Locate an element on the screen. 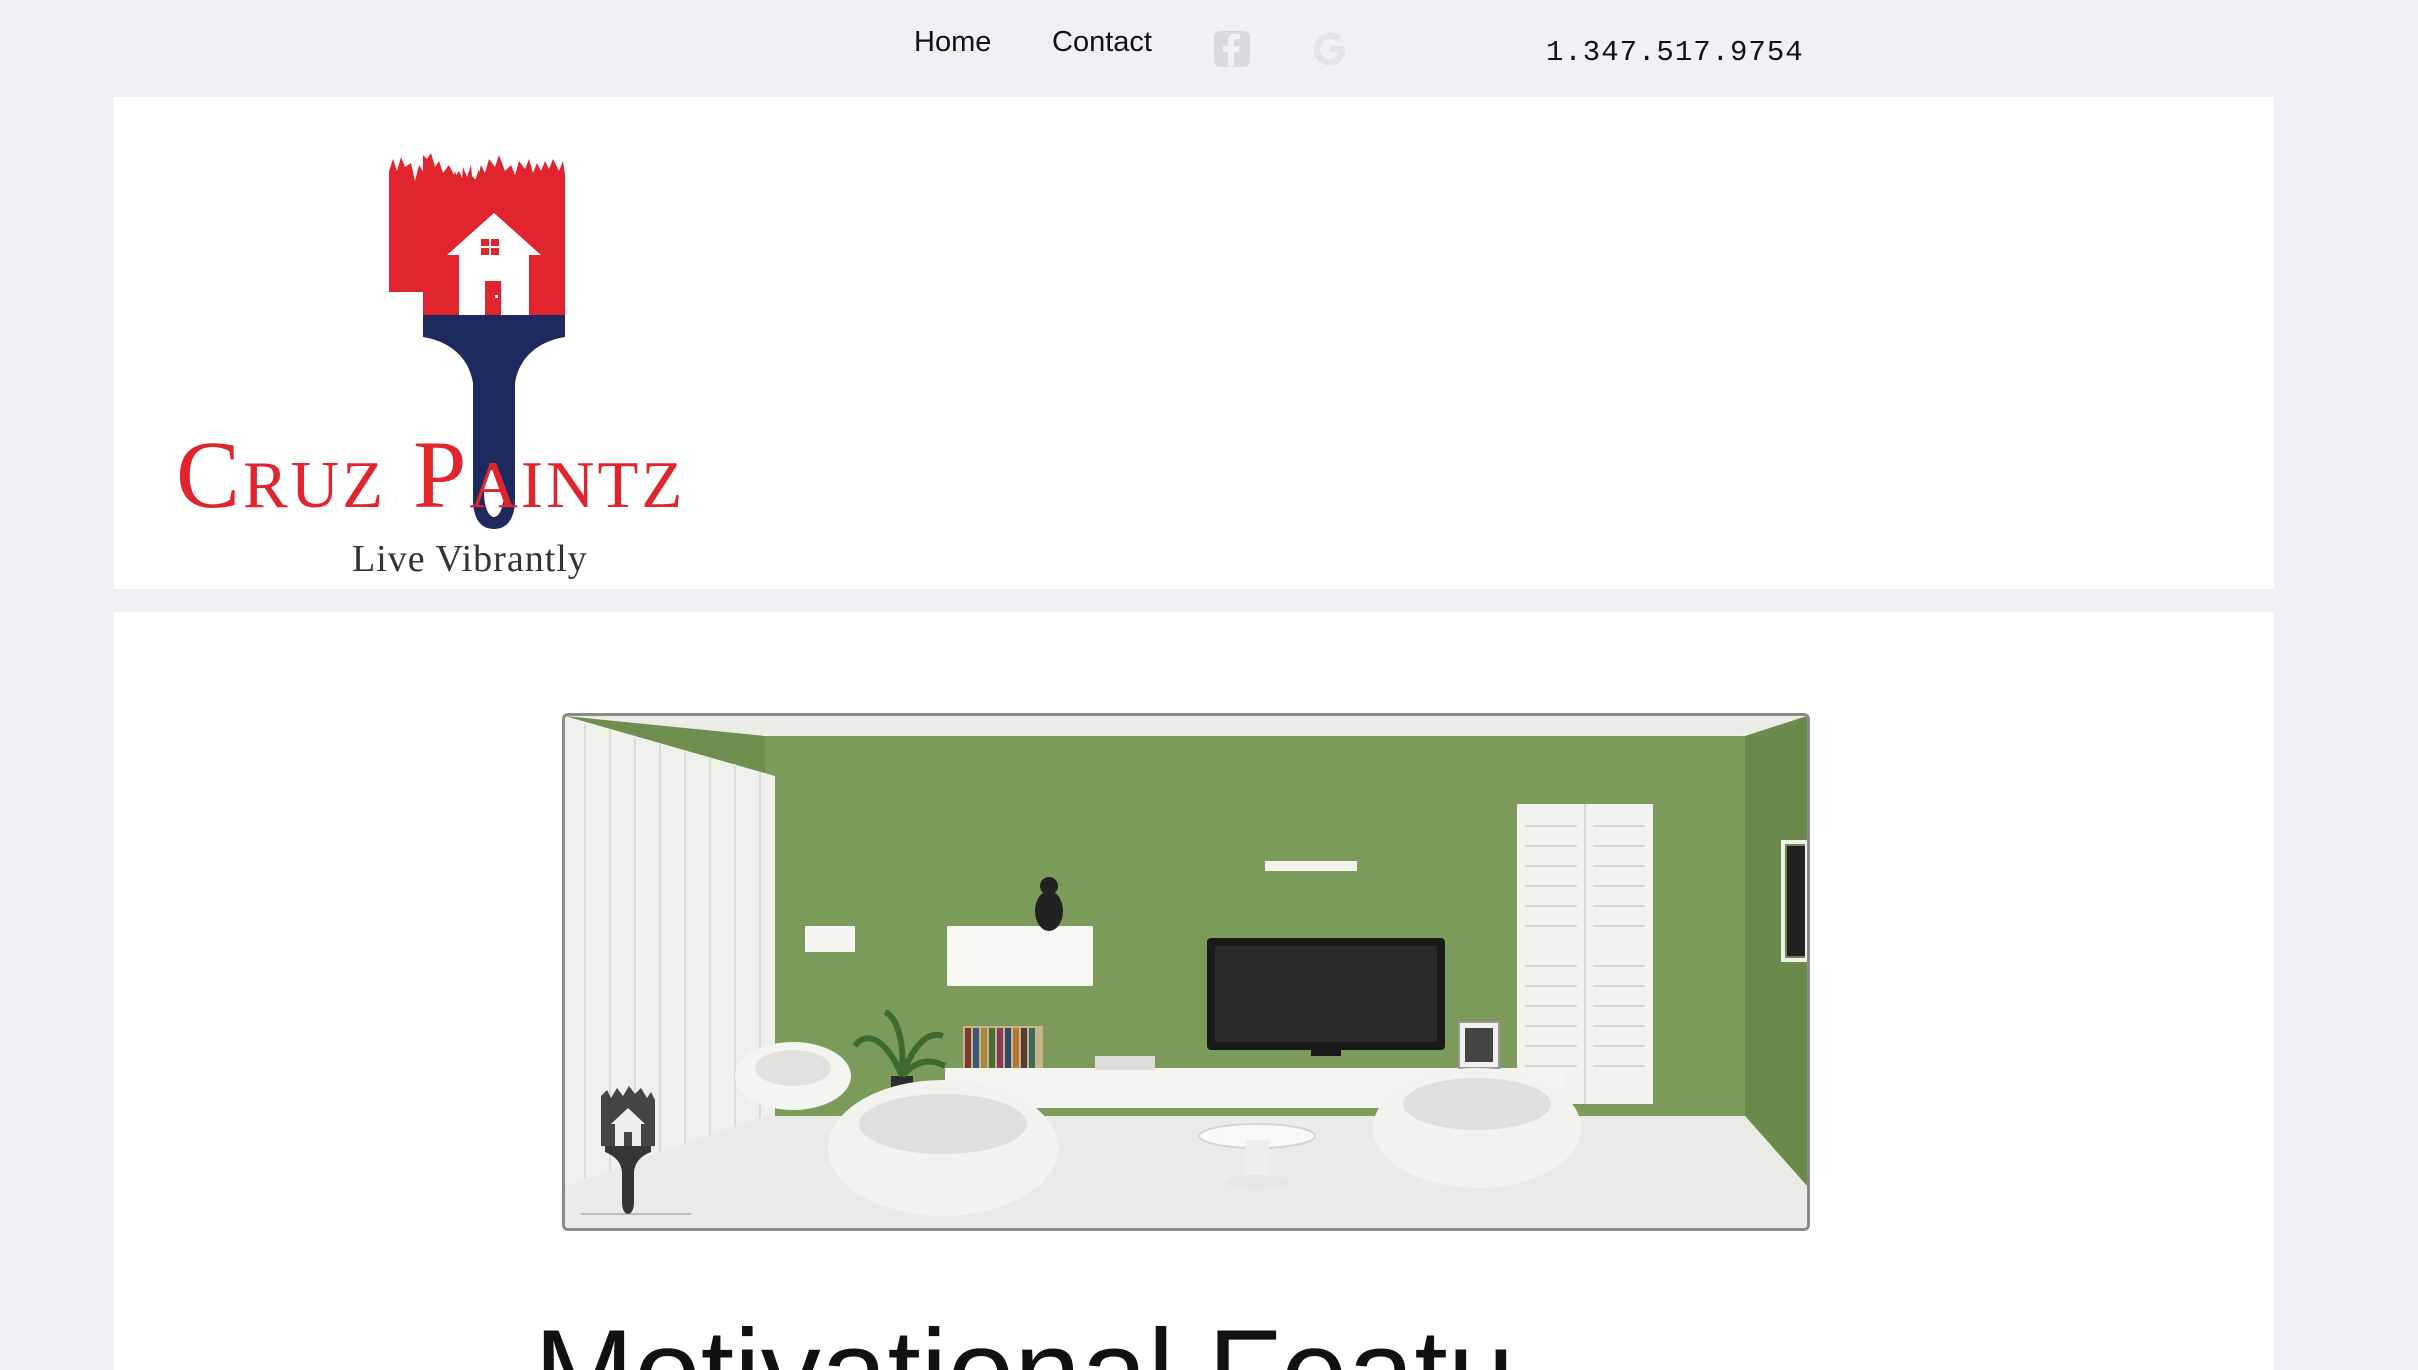  facebook-icon is located at coordinates (1232, 49).